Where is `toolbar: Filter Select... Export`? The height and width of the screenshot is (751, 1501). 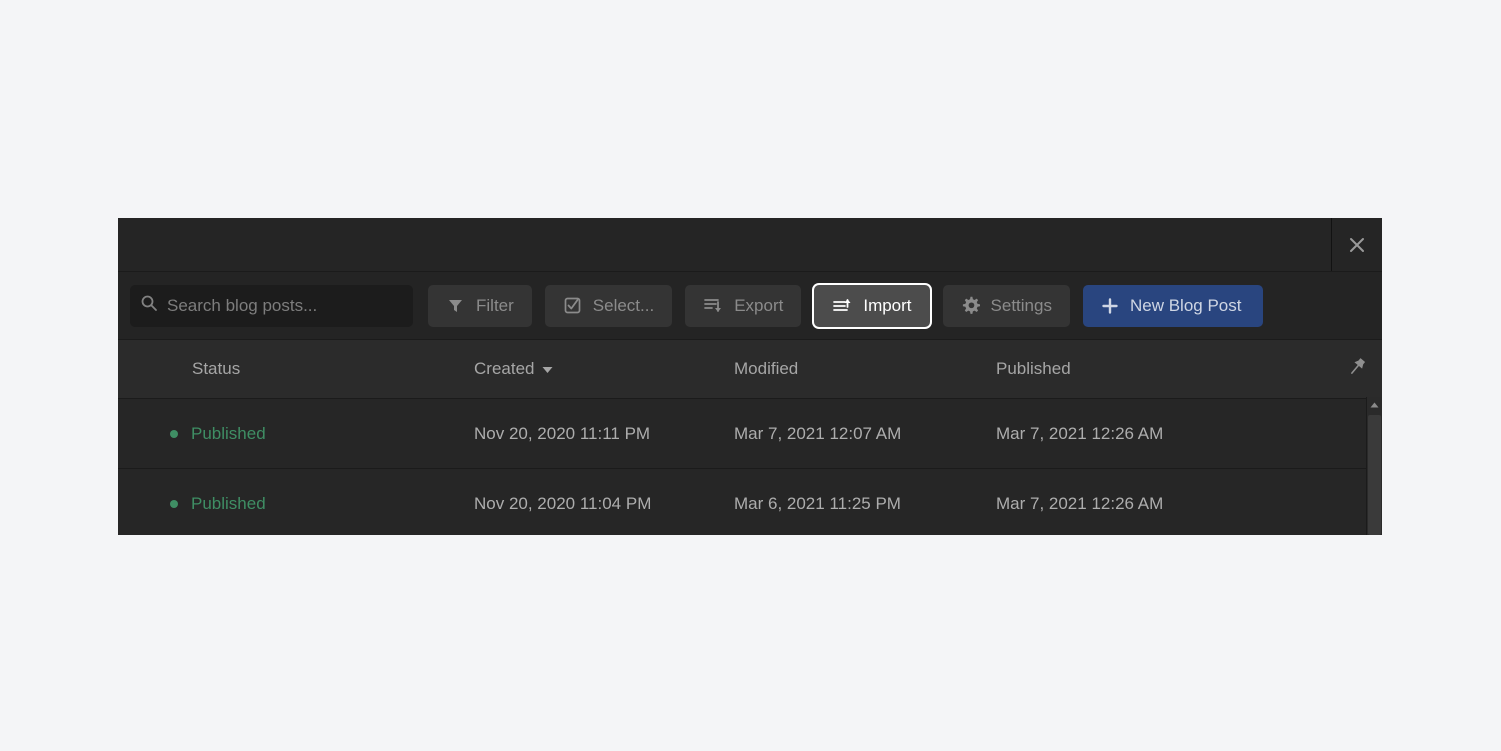
toolbar: Filter Select... Export is located at coordinates (750, 306).